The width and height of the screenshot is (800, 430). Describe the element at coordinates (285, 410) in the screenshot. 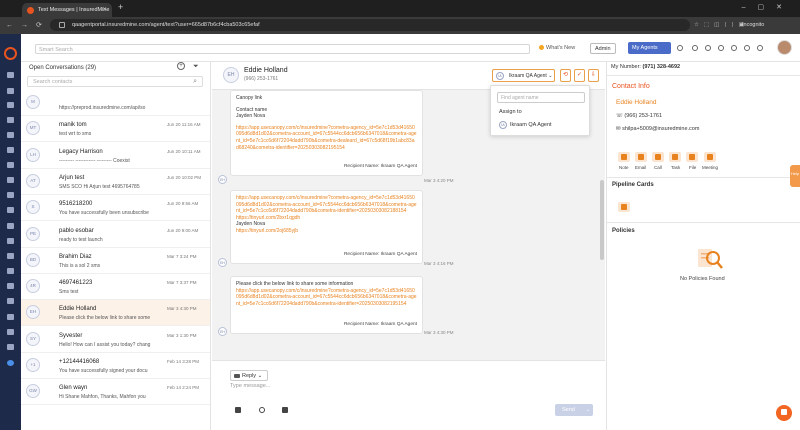

I see `emoji-icon` at that location.